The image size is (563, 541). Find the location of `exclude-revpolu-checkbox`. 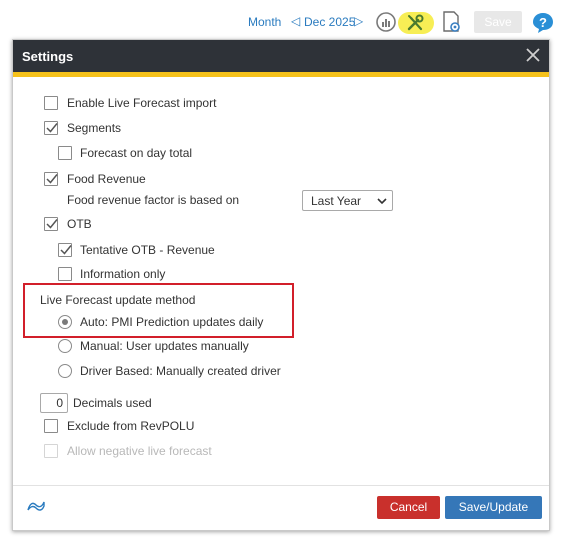

exclude-revpolu-checkbox is located at coordinates (51, 426).